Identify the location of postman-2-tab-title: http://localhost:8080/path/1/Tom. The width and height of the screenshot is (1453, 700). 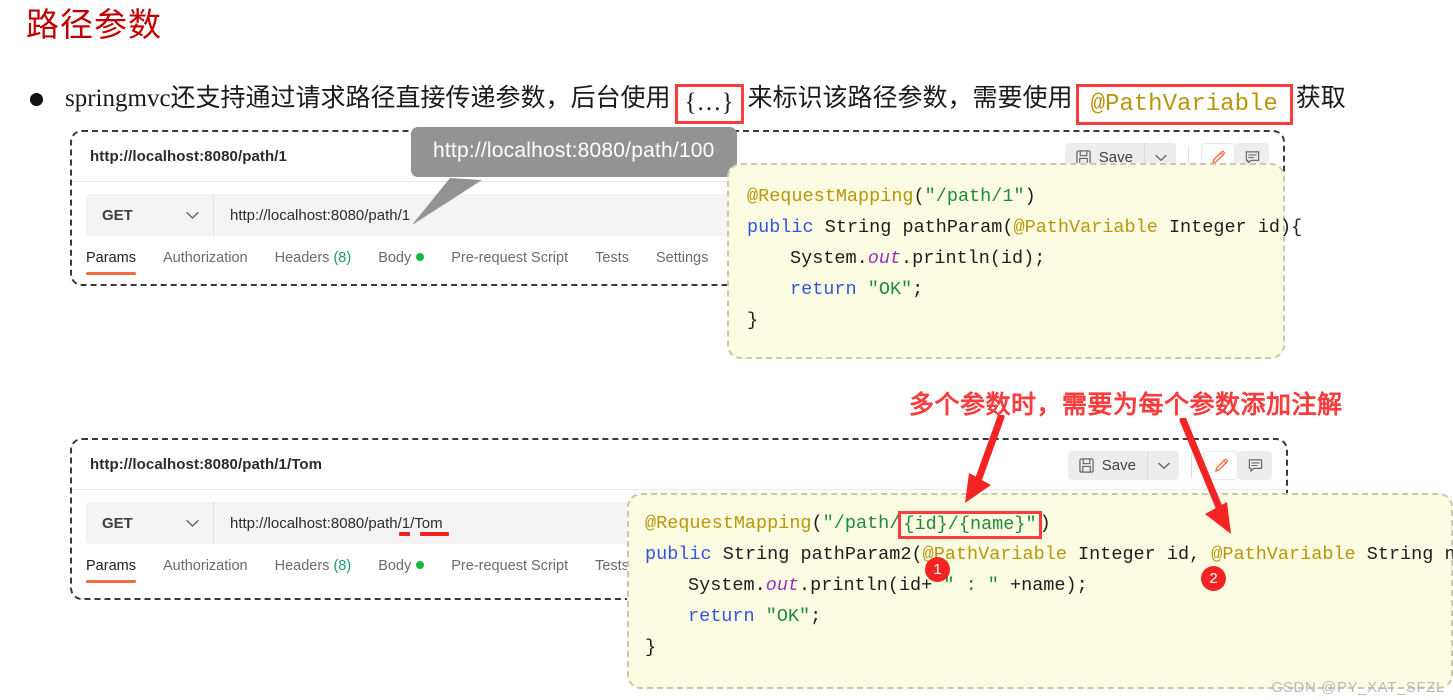
(206, 464).